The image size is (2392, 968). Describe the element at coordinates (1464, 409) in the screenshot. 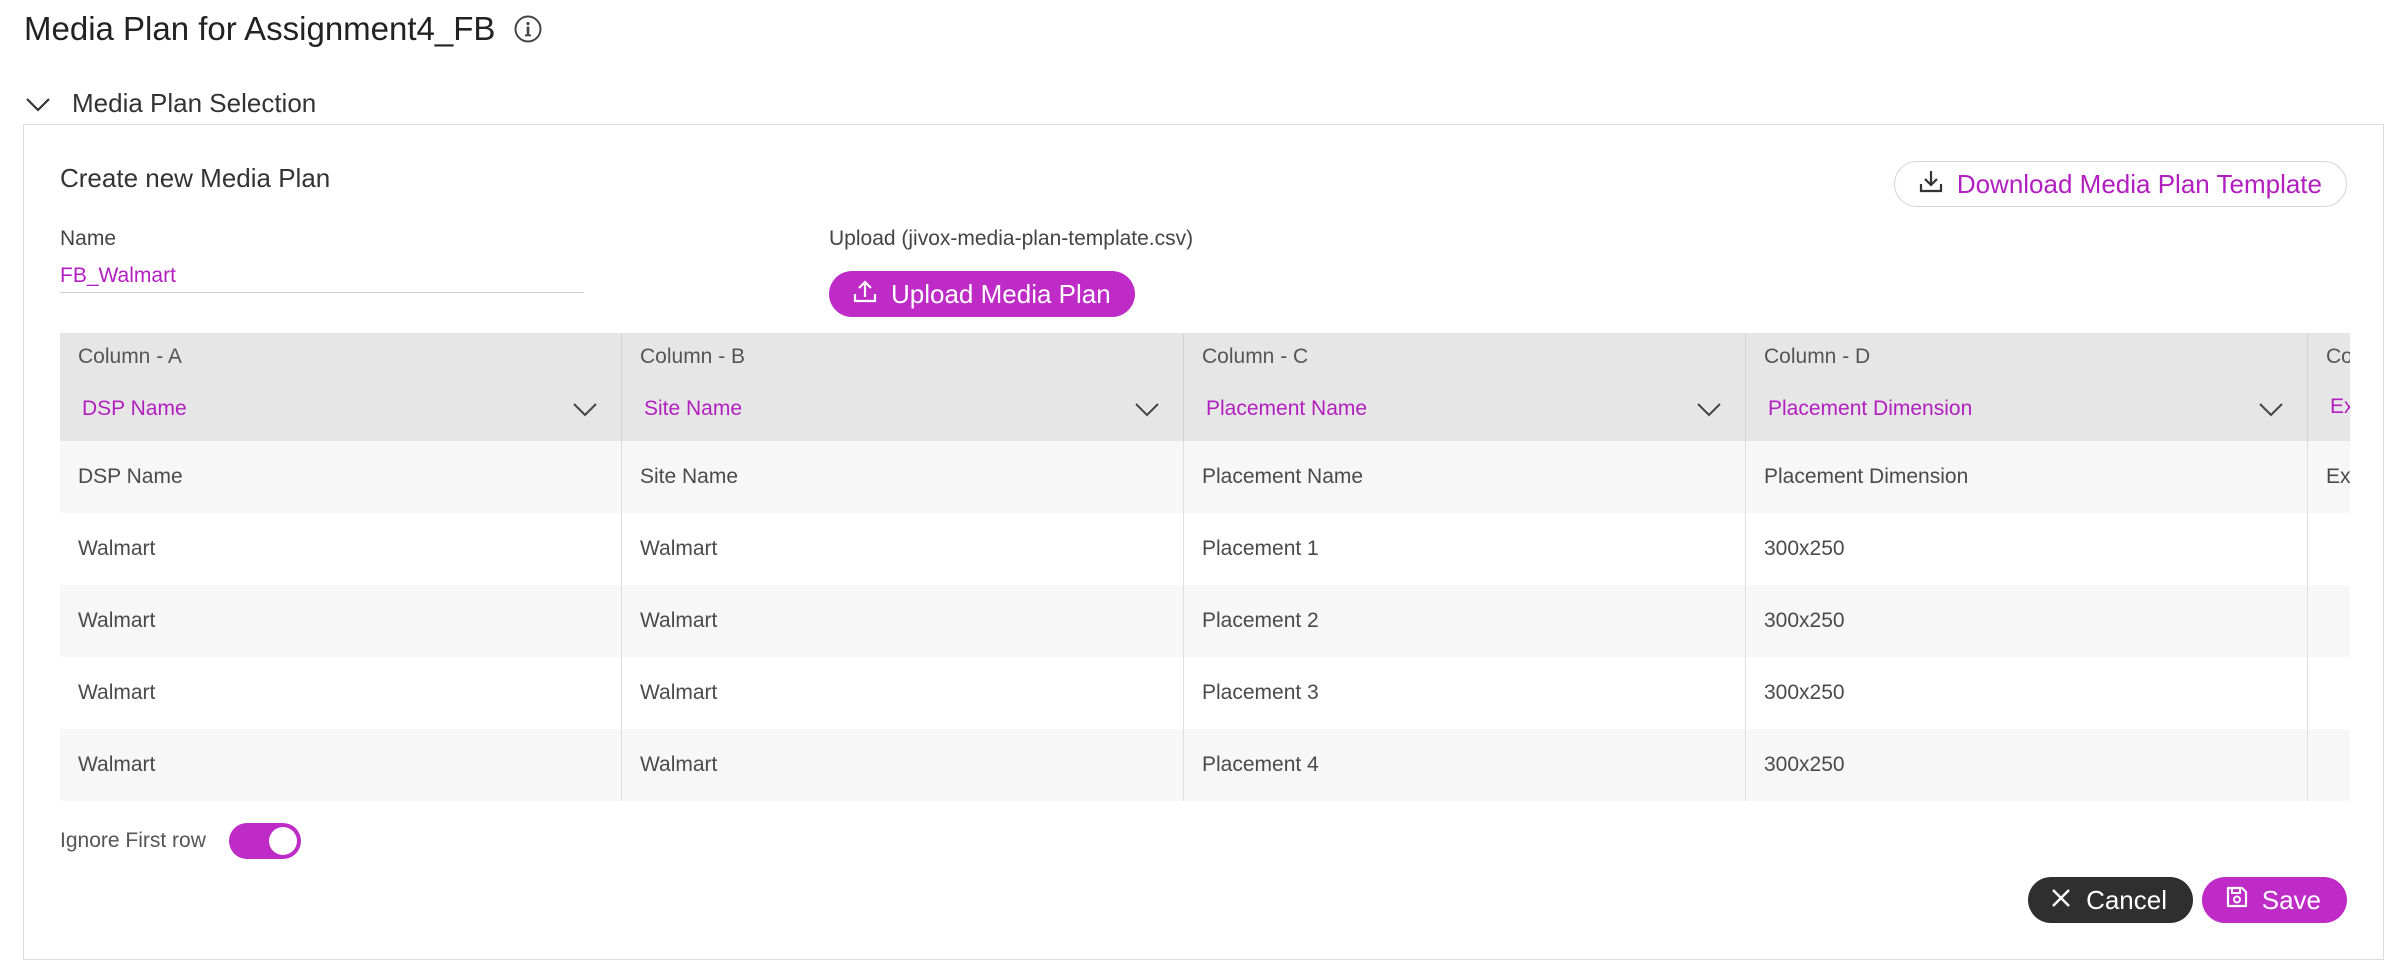

I see `column-c-select: Placement Name` at that location.